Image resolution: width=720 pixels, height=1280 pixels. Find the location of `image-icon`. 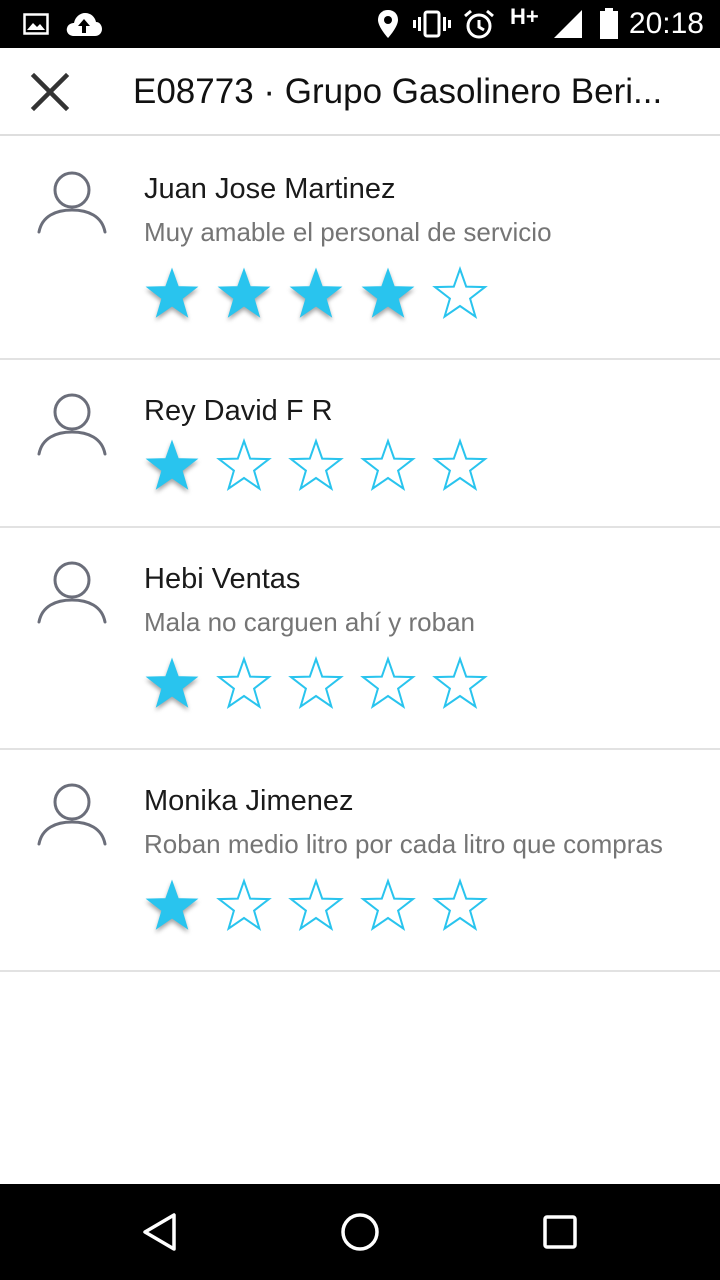

image-icon is located at coordinates (36, 24).